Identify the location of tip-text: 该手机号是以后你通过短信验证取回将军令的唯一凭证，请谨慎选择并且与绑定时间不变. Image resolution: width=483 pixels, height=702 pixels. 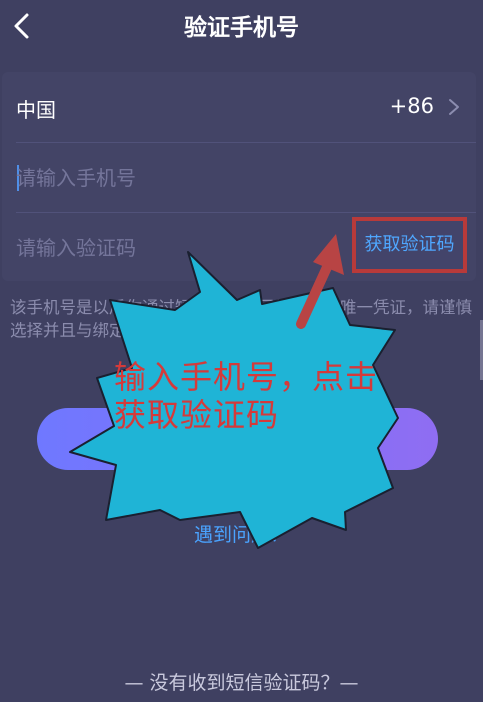
(241, 319).